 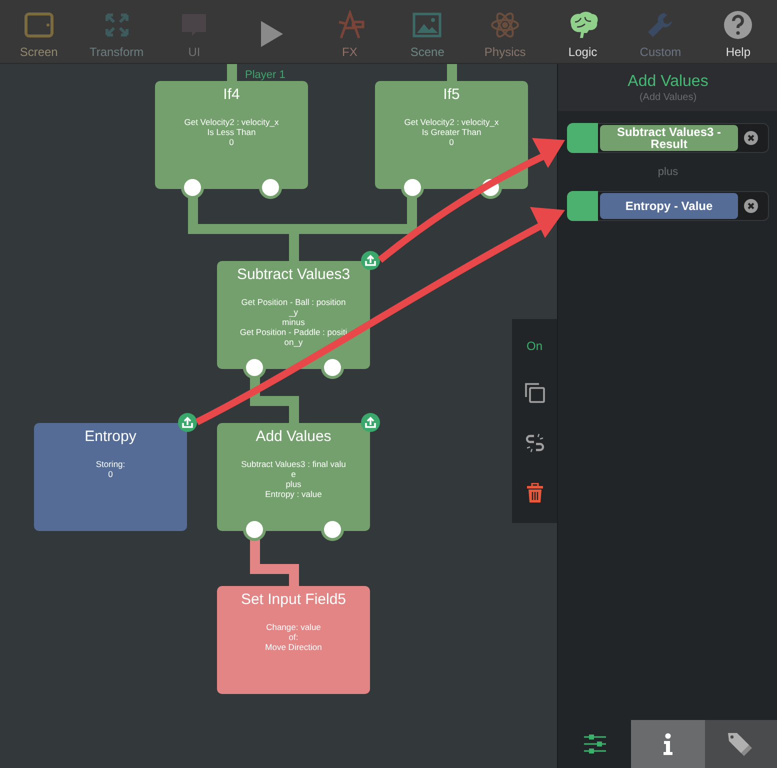 I want to click on copy-button, so click(x=535, y=393).